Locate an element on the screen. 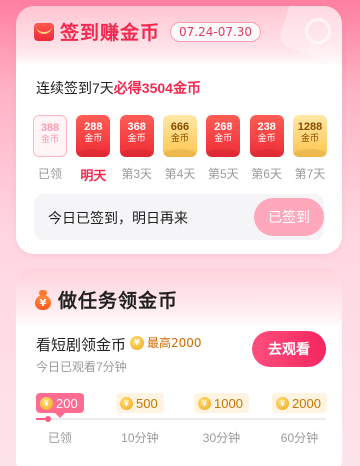 This screenshot has height=466, width=360. checkin-day-6: 238 金币 第6天 is located at coordinates (267, 149).